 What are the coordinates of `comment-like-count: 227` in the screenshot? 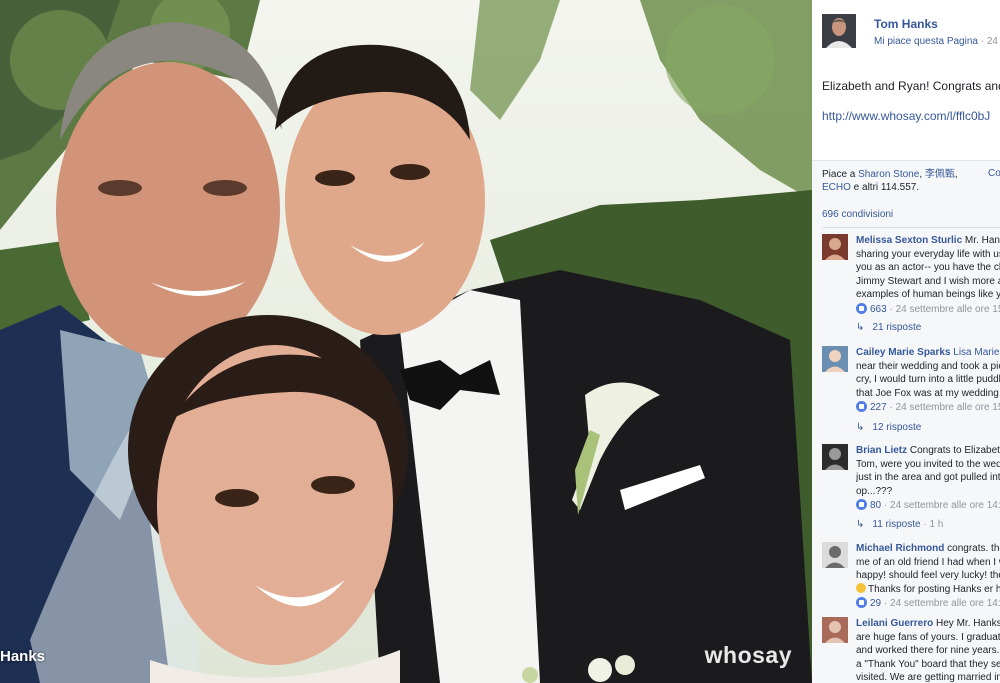 It's located at (878, 407).